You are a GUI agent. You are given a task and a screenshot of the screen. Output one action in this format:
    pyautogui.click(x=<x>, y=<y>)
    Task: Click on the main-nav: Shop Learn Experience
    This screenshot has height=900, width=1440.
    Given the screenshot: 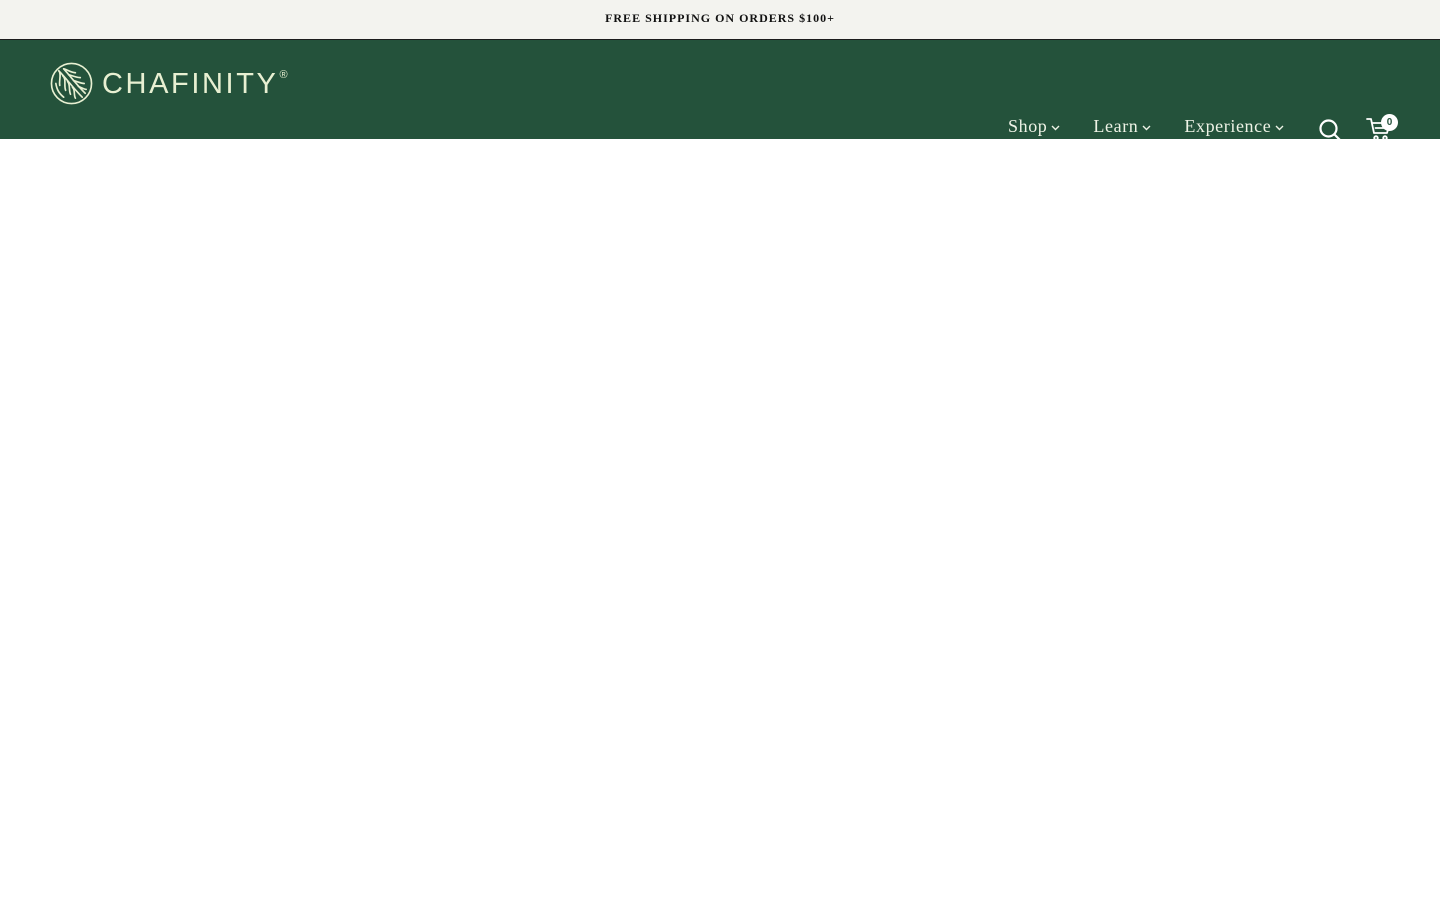 What is the action you would take?
    pyautogui.click(x=1146, y=126)
    